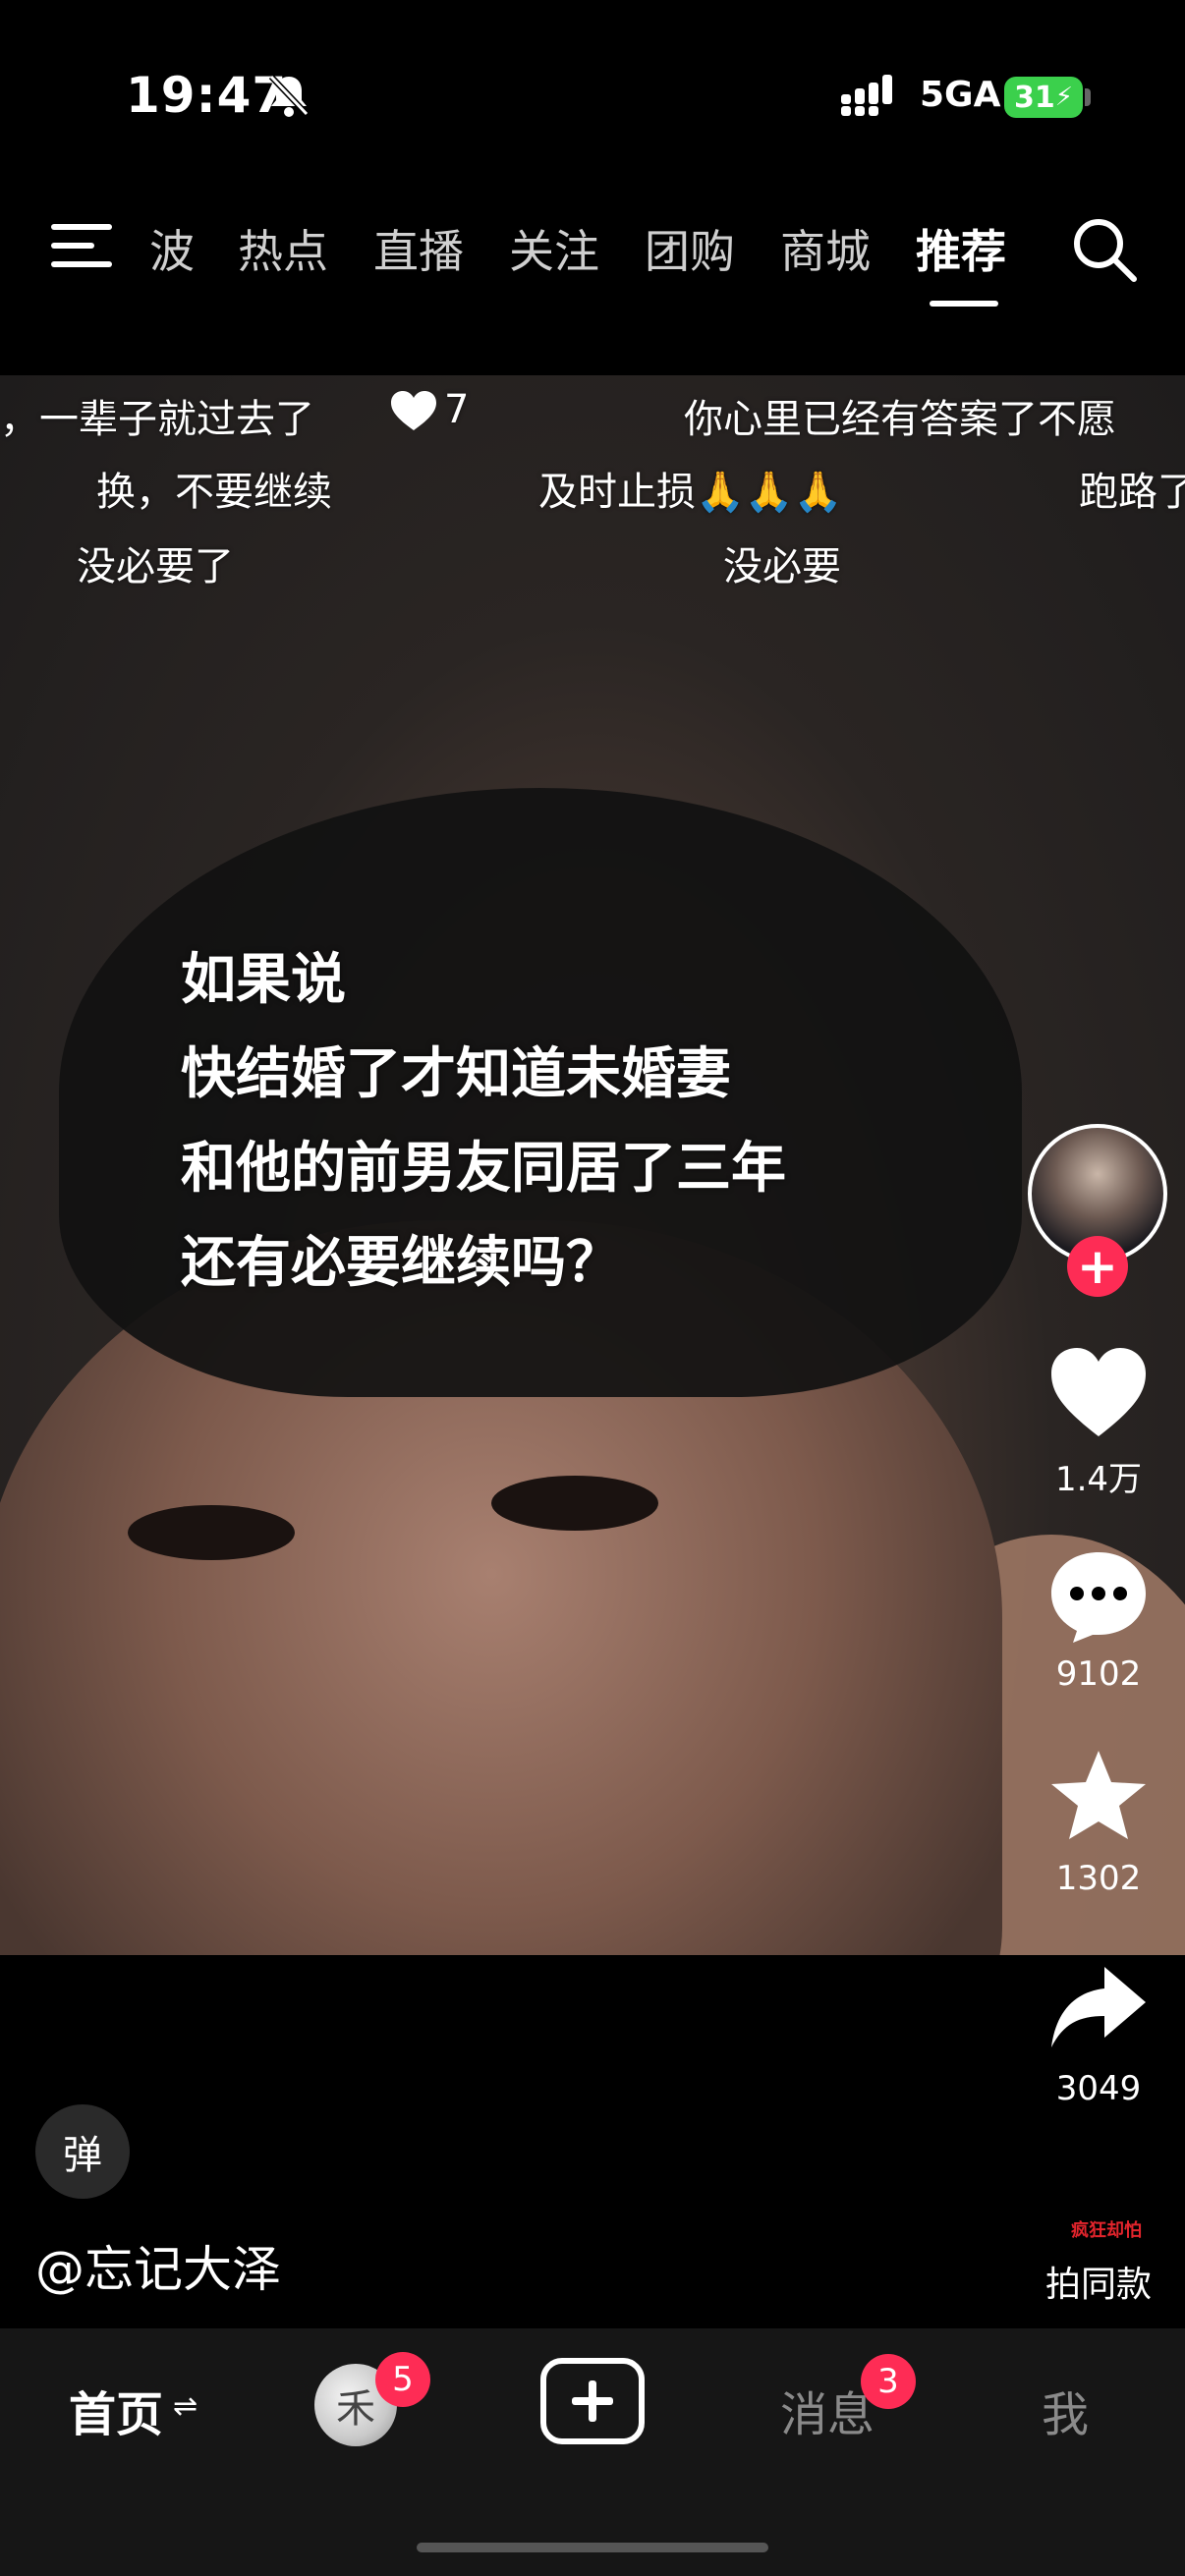 This screenshot has height=2576, width=1185. I want to click on favorite-count: 1302, so click(1099, 1878).